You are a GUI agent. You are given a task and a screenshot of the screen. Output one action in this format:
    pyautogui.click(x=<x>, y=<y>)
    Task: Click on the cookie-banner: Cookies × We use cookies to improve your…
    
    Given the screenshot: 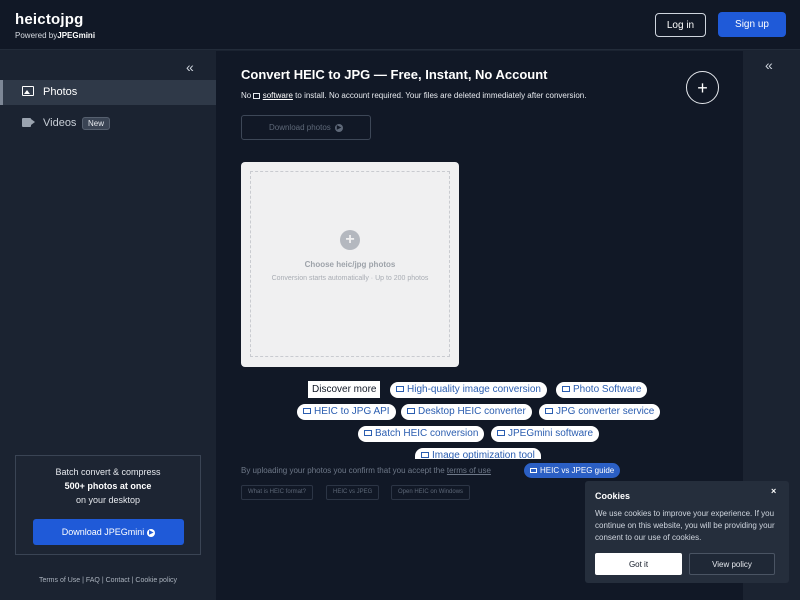 What is the action you would take?
    pyautogui.click(x=687, y=532)
    